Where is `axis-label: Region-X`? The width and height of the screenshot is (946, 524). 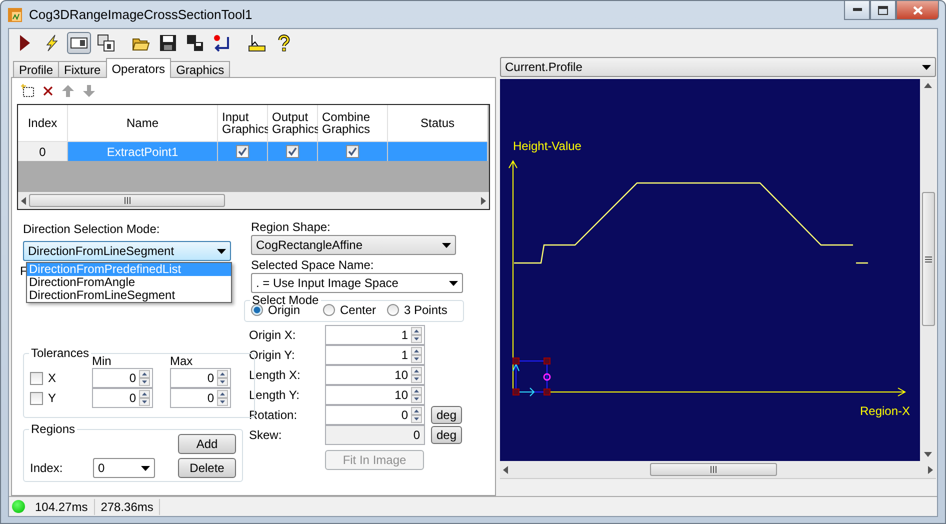 axis-label: Region-X is located at coordinates (885, 411).